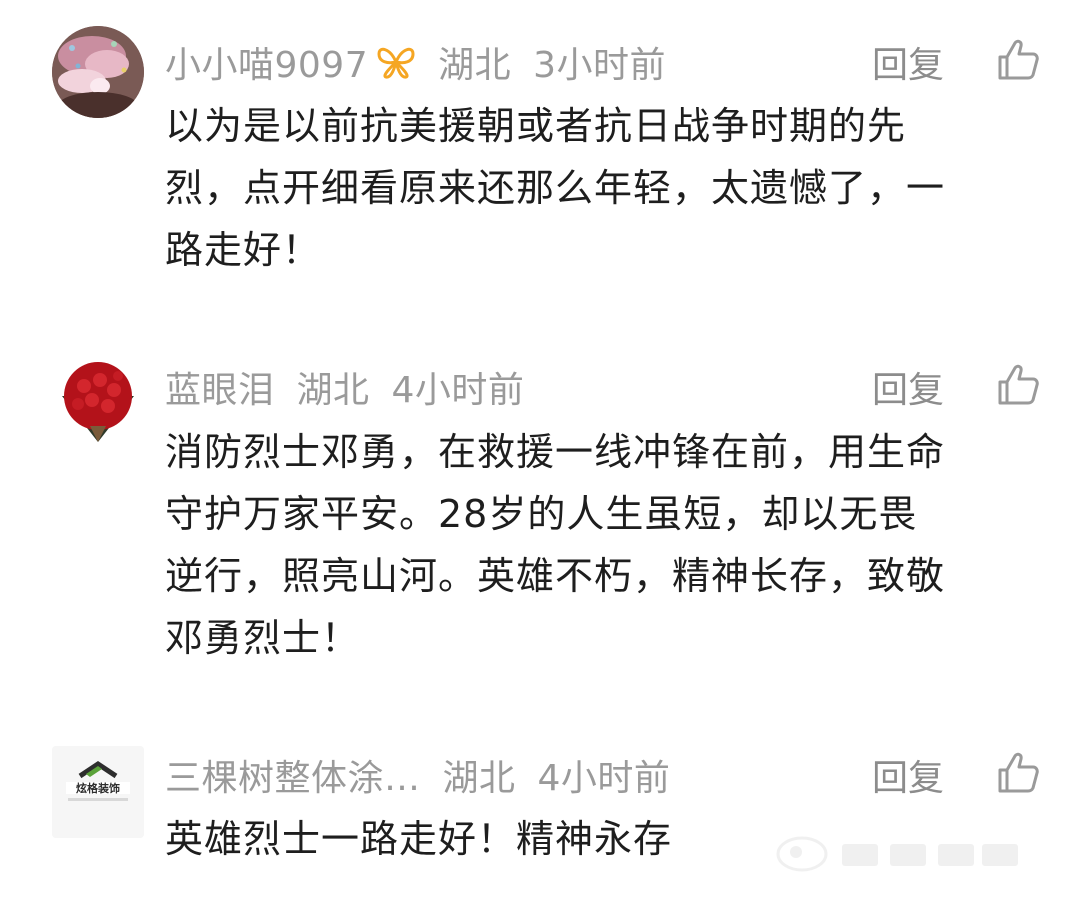 Image resolution: width=1080 pixels, height=907 pixels. I want to click on avatar-logo-text: 炫格装饰, so click(98, 788).